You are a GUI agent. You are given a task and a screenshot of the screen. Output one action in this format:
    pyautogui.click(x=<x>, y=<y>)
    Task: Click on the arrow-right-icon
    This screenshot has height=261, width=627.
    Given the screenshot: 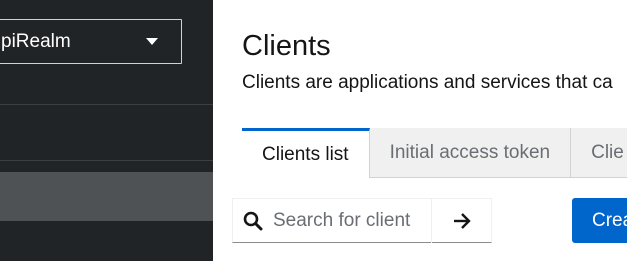 What is the action you would take?
    pyautogui.click(x=462, y=221)
    